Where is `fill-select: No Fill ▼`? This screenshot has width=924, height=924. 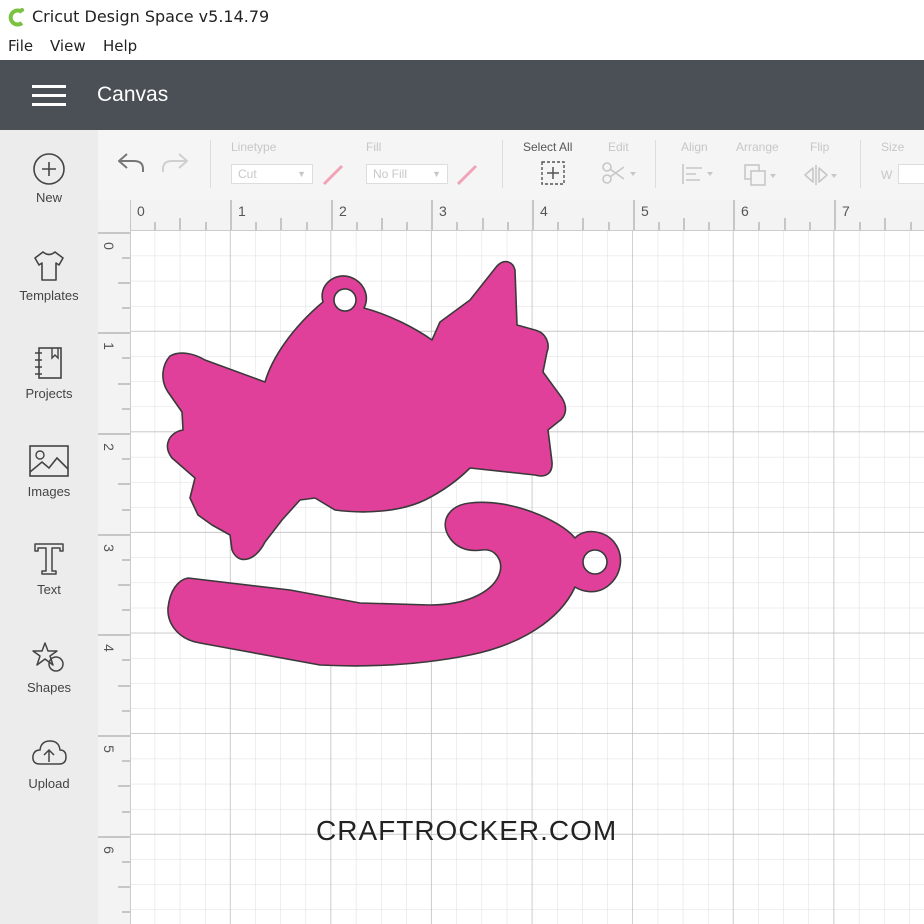
fill-select: No Fill ▼ is located at coordinates (407, 174).